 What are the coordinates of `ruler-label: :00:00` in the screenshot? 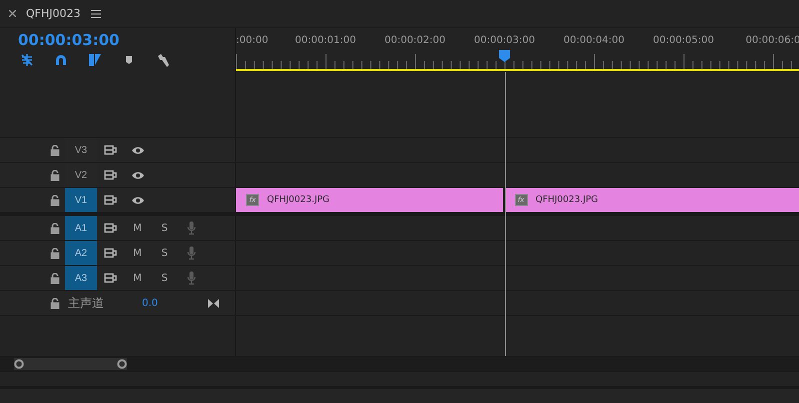 It's located at (252, 40).